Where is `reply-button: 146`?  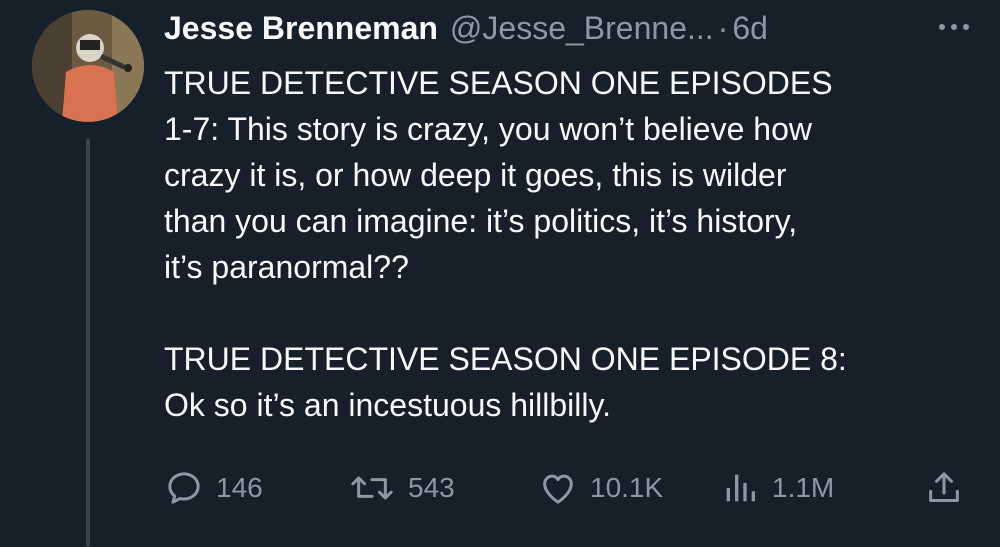 reply-button: 146 is located at coordinates (213, 488).